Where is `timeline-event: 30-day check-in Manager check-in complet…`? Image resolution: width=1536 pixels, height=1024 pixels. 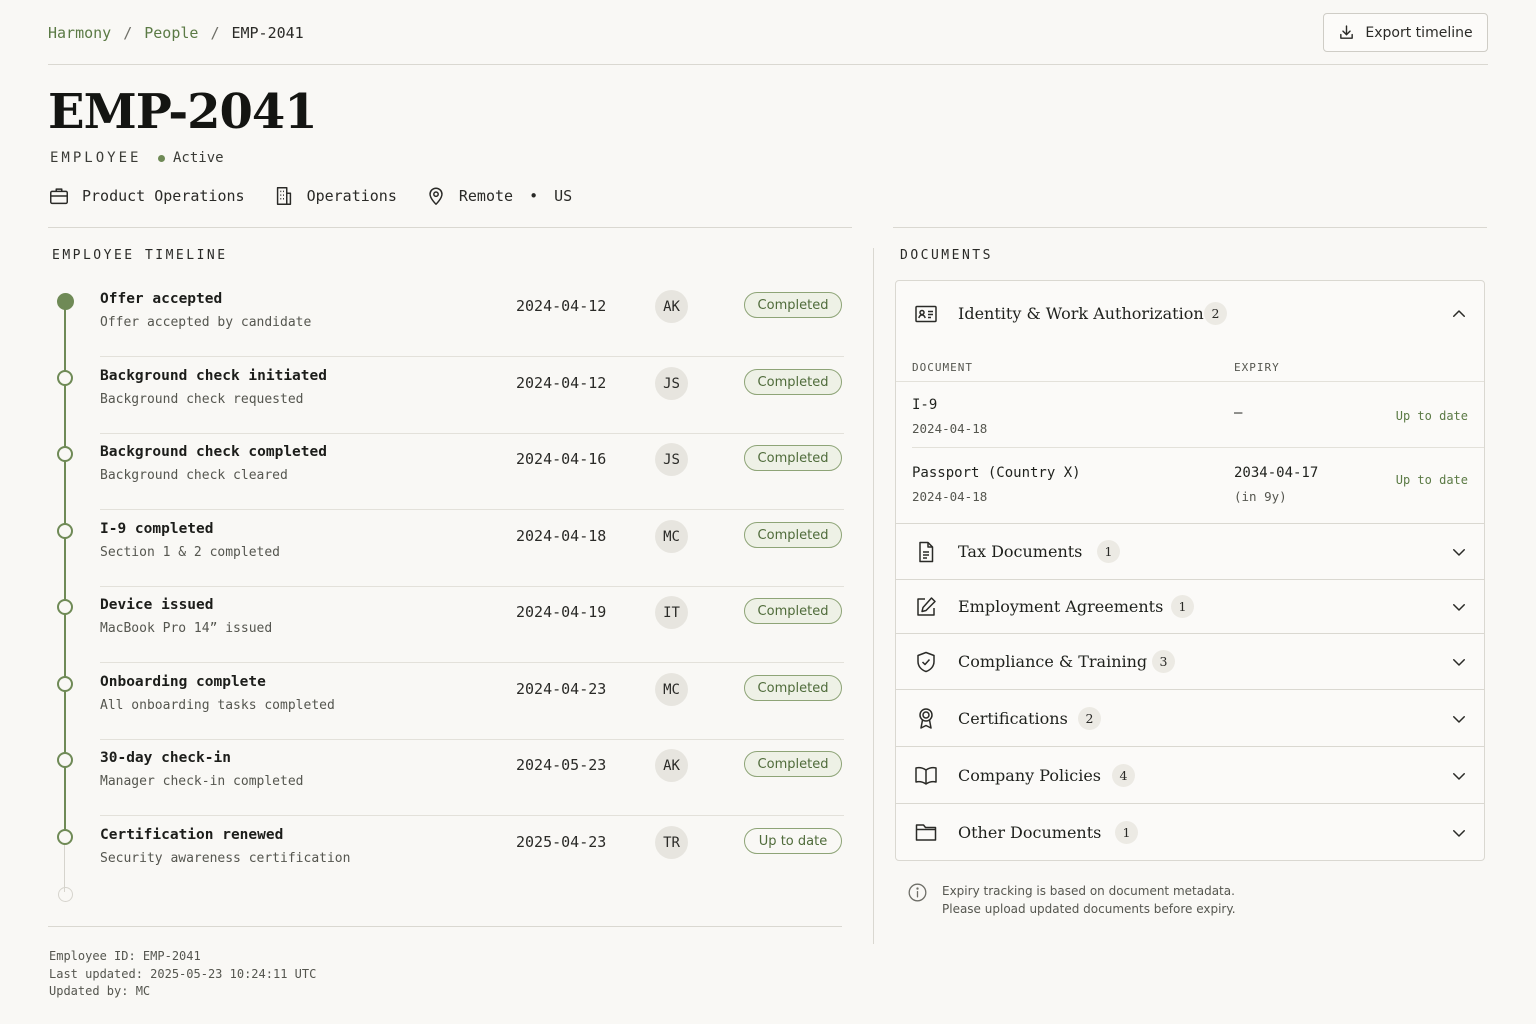 timeline-event: 30-day check-in Manager check-in complet… is located at coordinates (446, 777).